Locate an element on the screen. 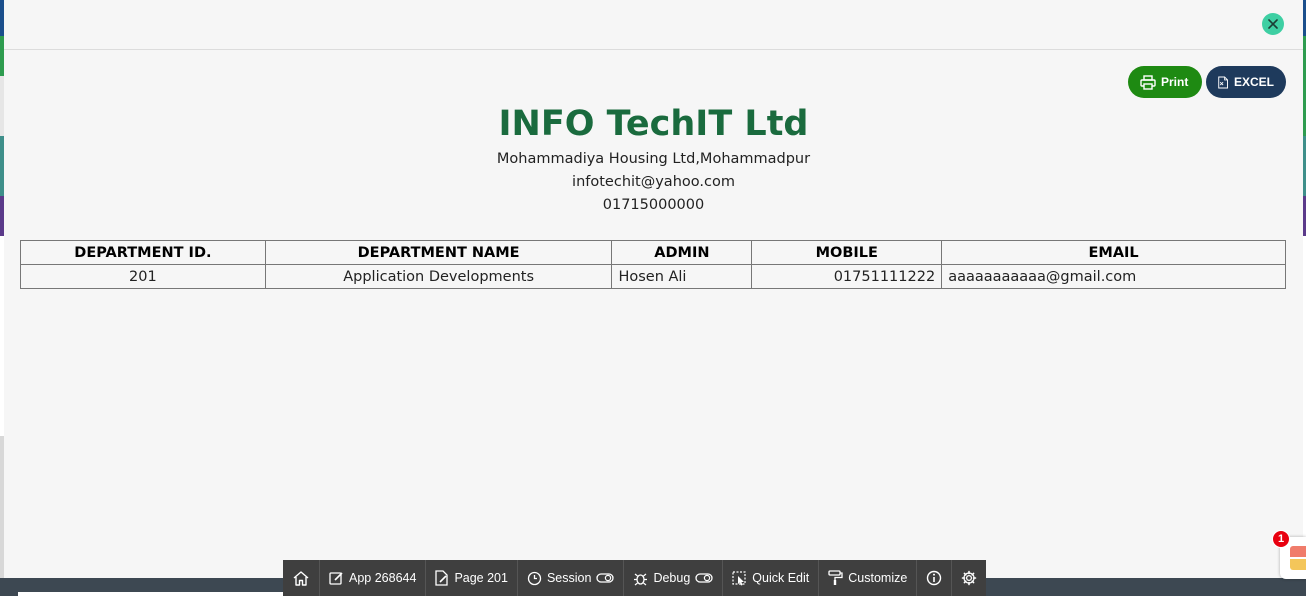  app-label: App 268644 is located at coordinates (383, 578).